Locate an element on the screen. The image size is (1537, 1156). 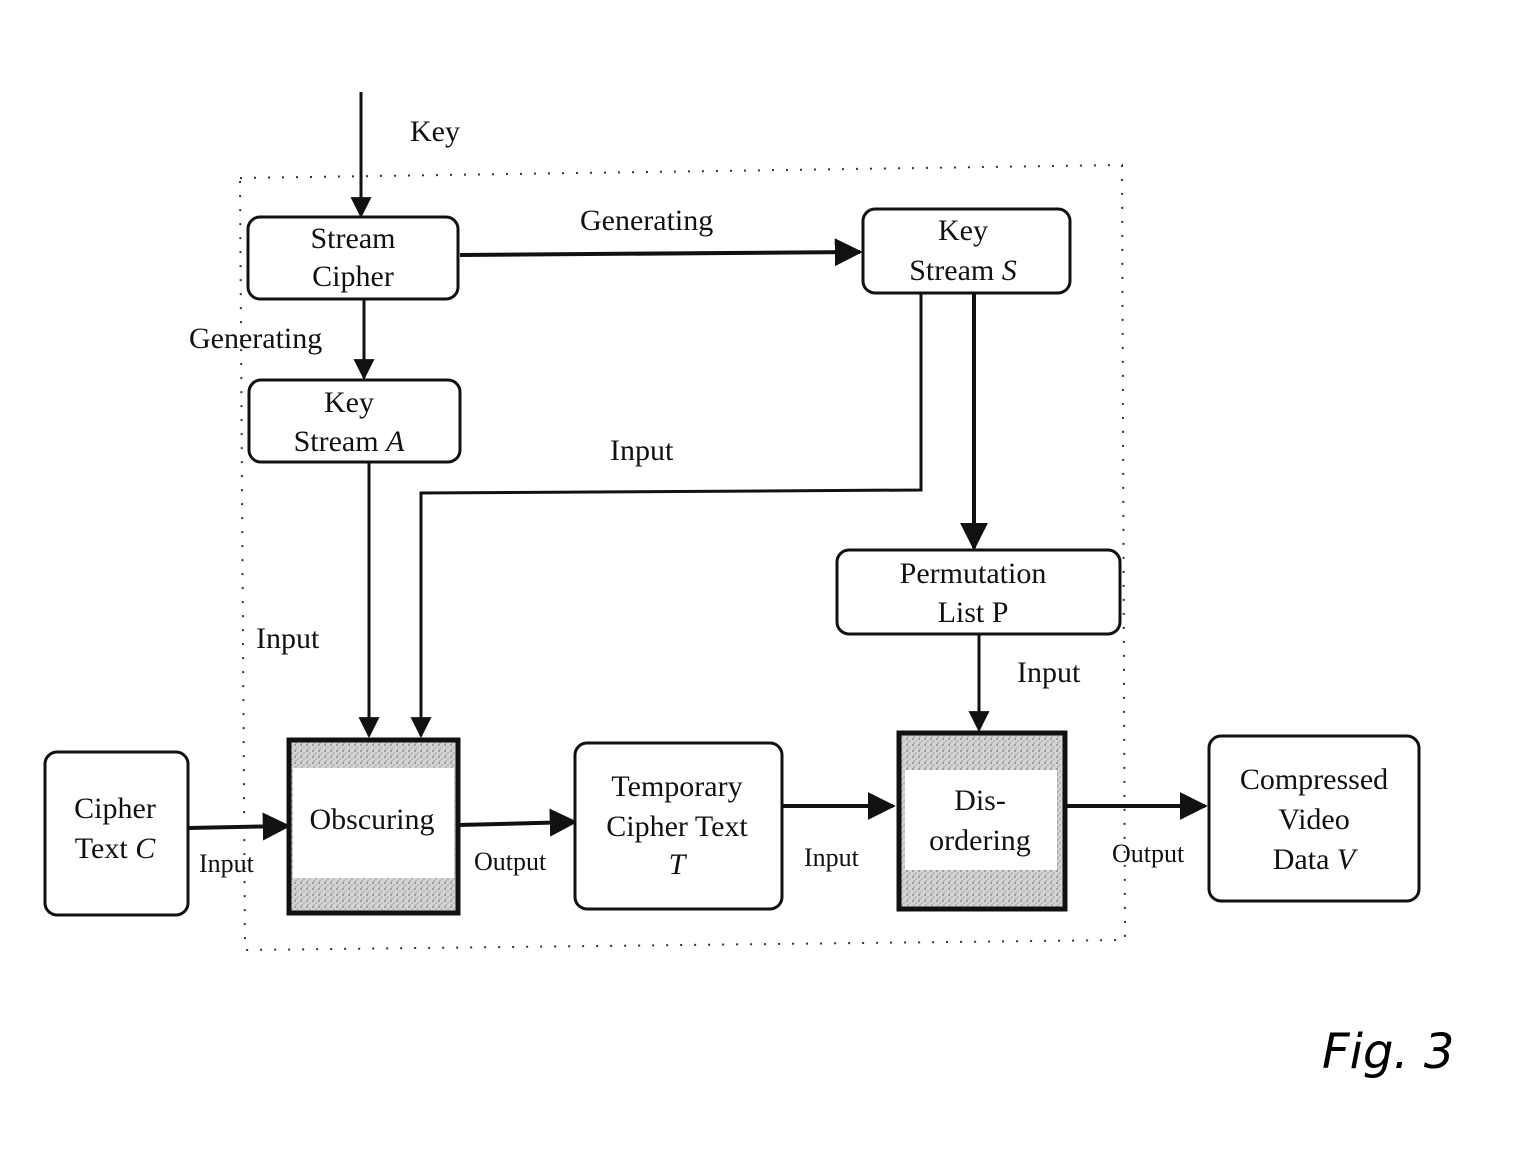
edge-label-input-t: Input is located at coordinates (832, 857).